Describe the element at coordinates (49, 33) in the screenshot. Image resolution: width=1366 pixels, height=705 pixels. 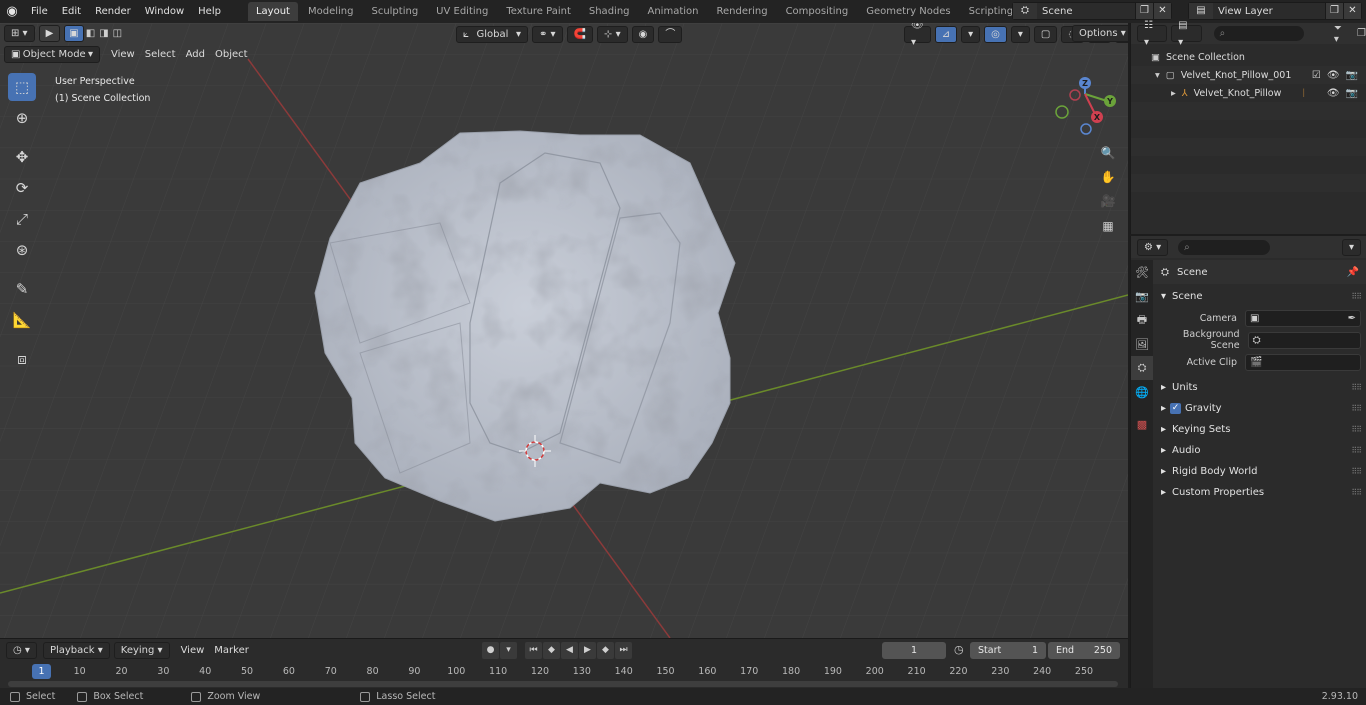
I see `select-tool-button: ▶` at that location.